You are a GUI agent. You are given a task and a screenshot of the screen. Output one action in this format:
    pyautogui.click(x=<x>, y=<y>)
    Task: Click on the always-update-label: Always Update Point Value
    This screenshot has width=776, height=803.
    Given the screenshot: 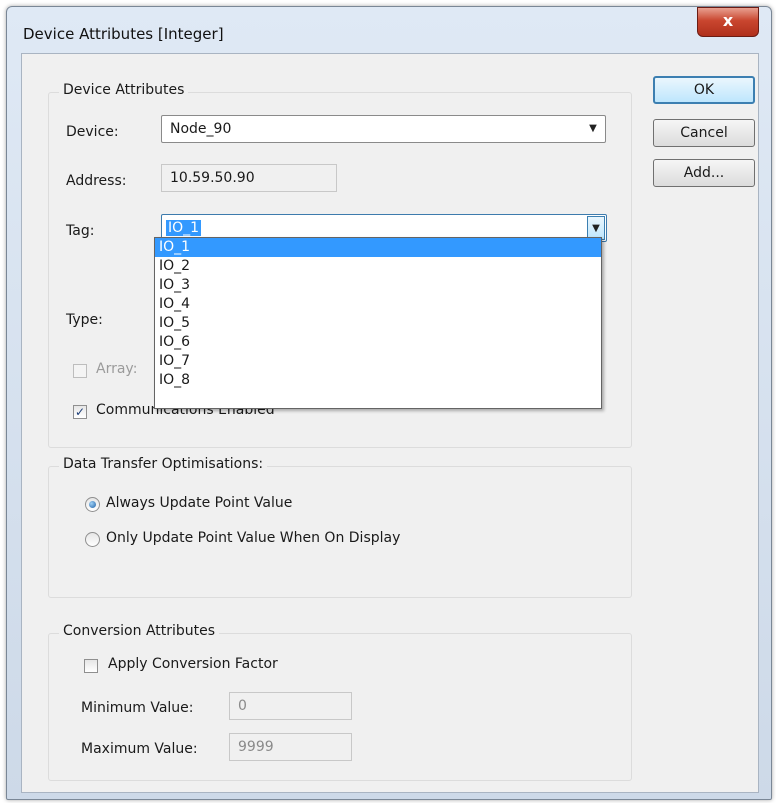 What is the action you would take?
    pyautogui.click(x=199, y=503)
    